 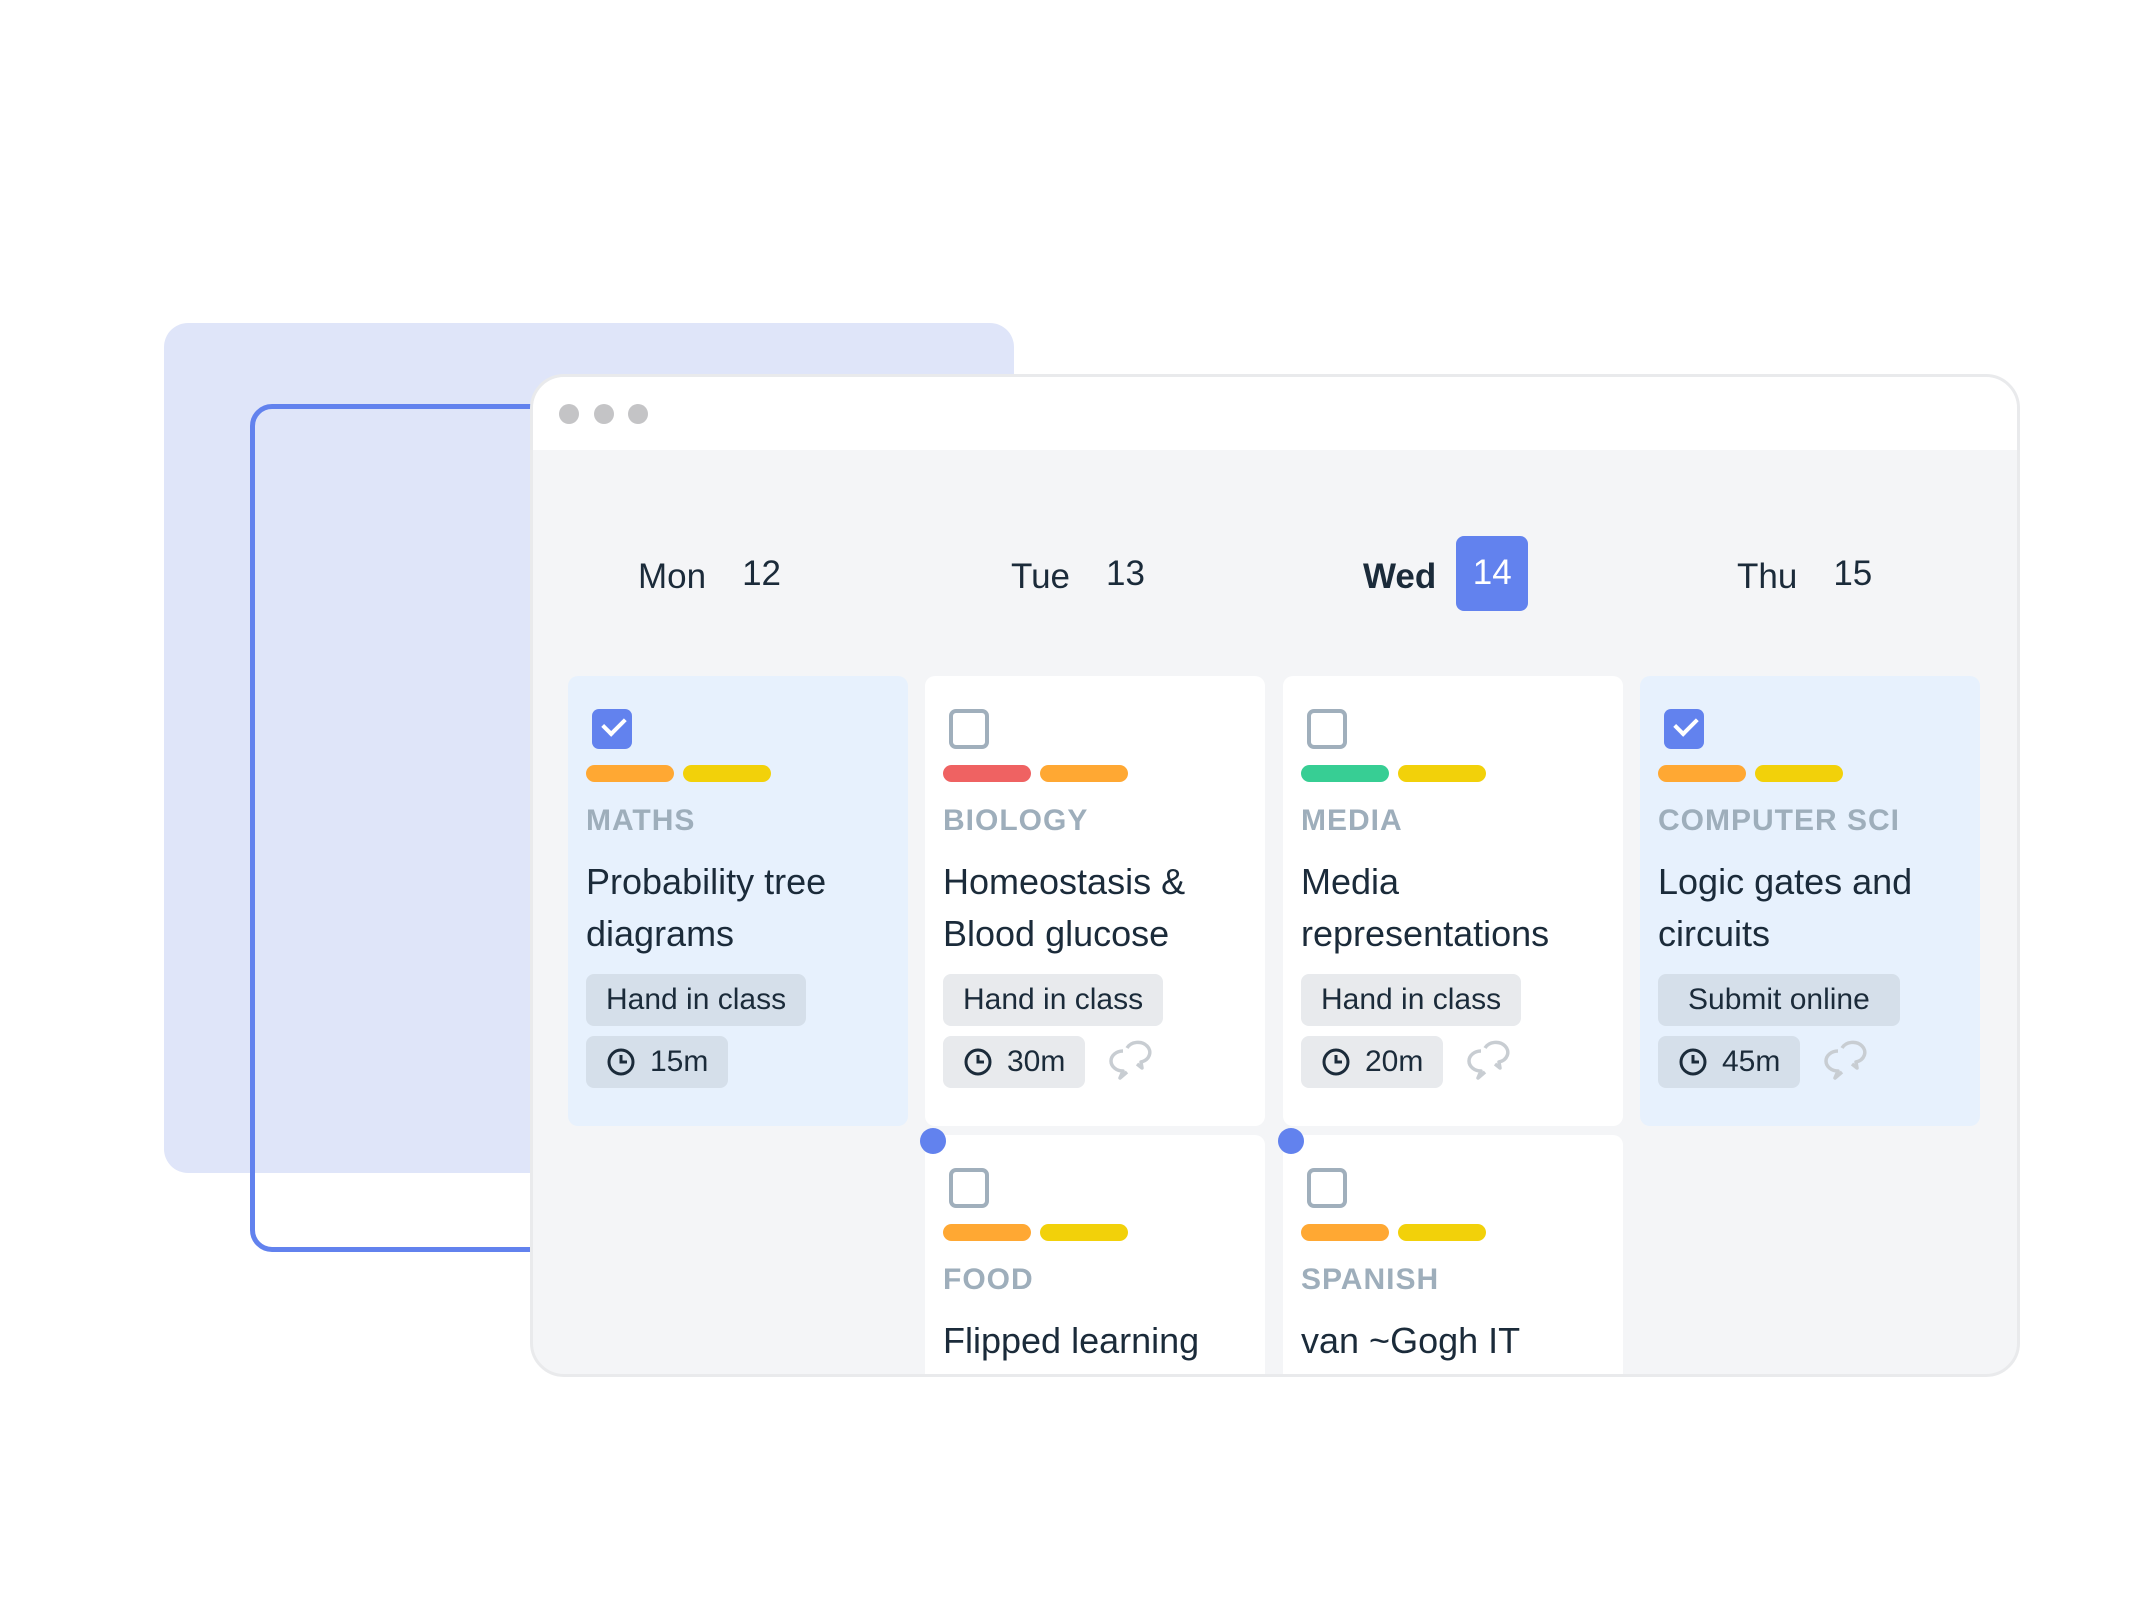 I want to click on duration-text: 30m, so click(x=1036, y=1061).